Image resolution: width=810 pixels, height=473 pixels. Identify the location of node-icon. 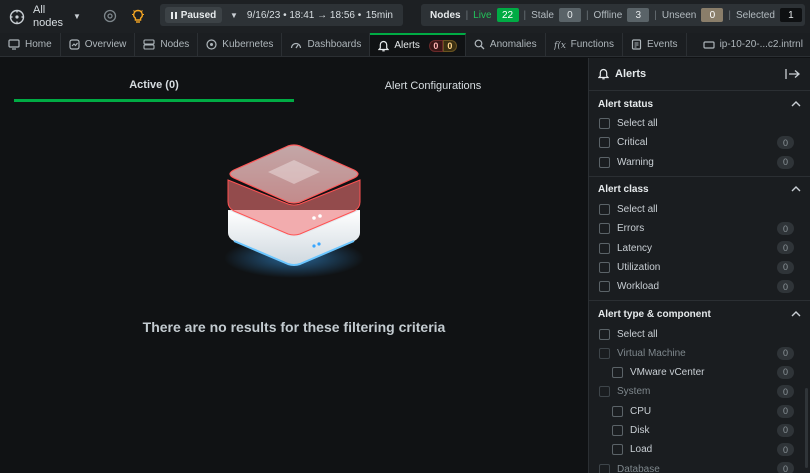
(708, 44).